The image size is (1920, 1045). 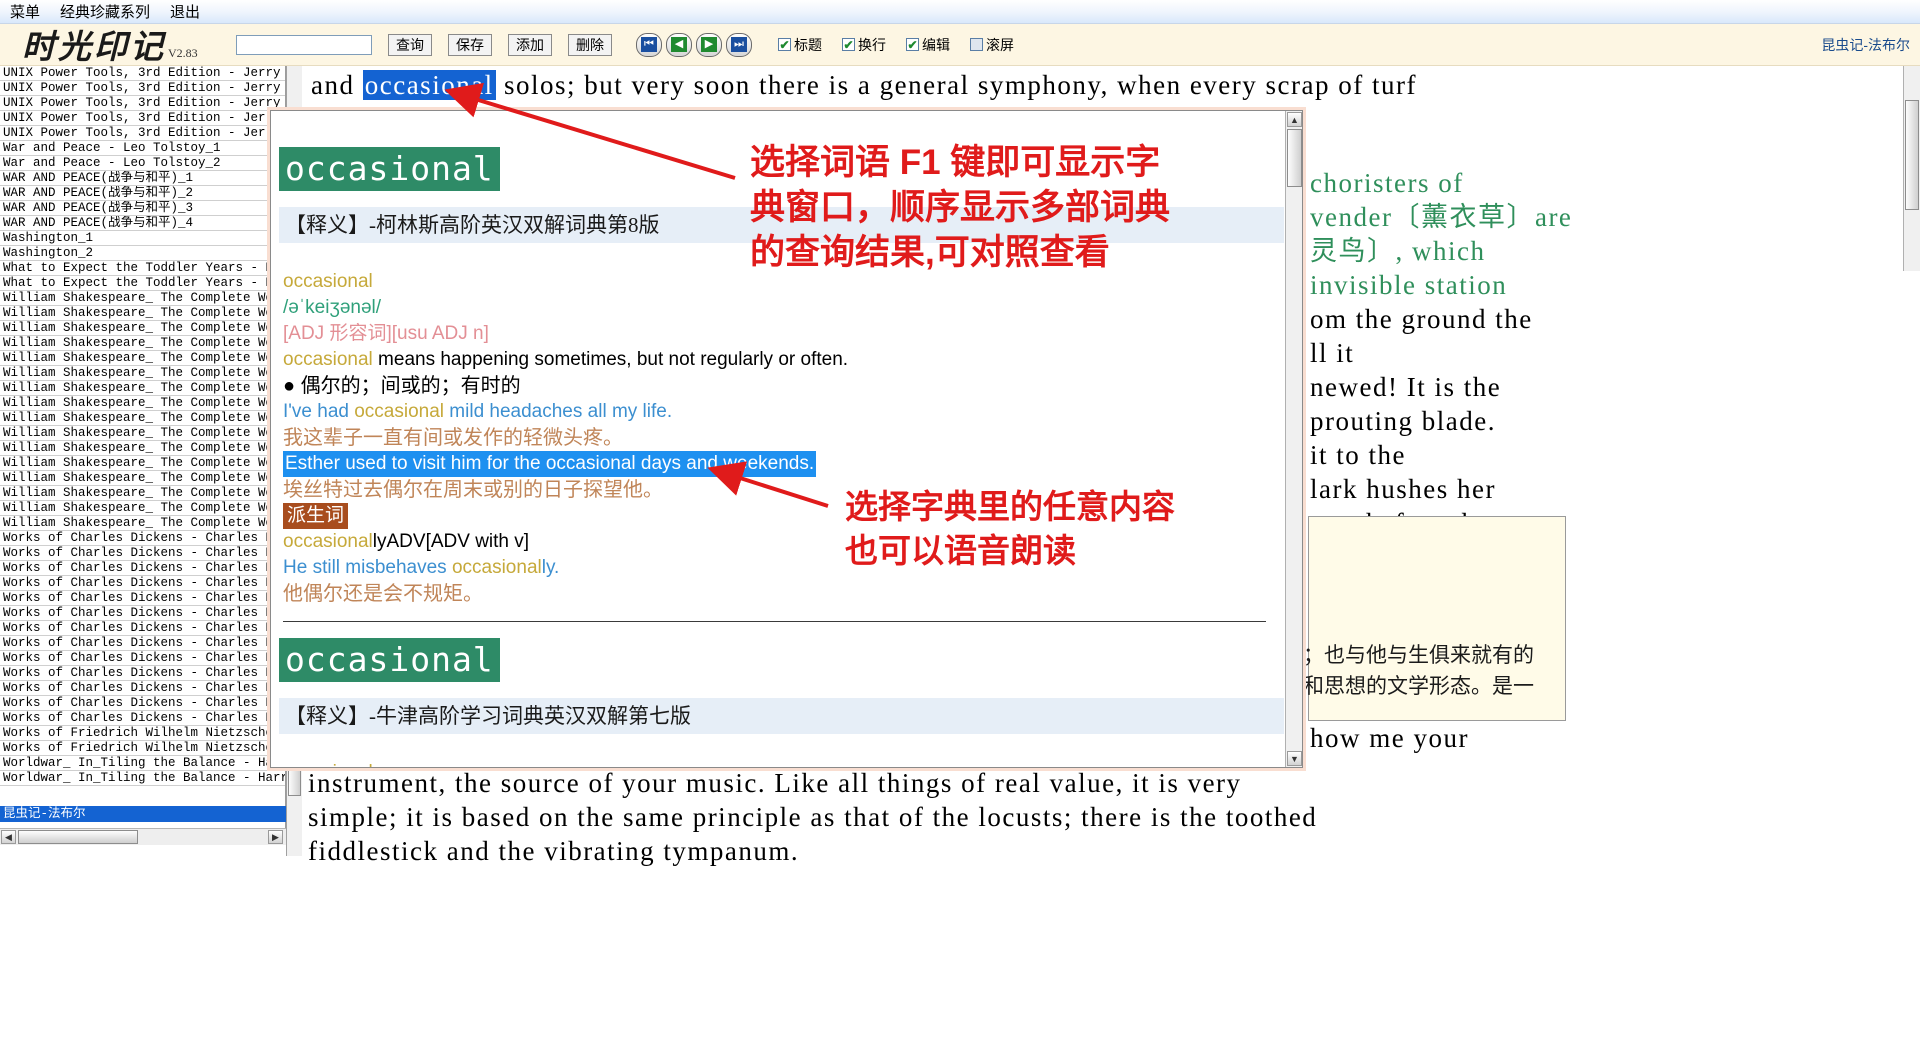 What do you see at coordinates (410, 44) in the screenshot?
I see `query-button: 查询` at bounding box center [410, 44].